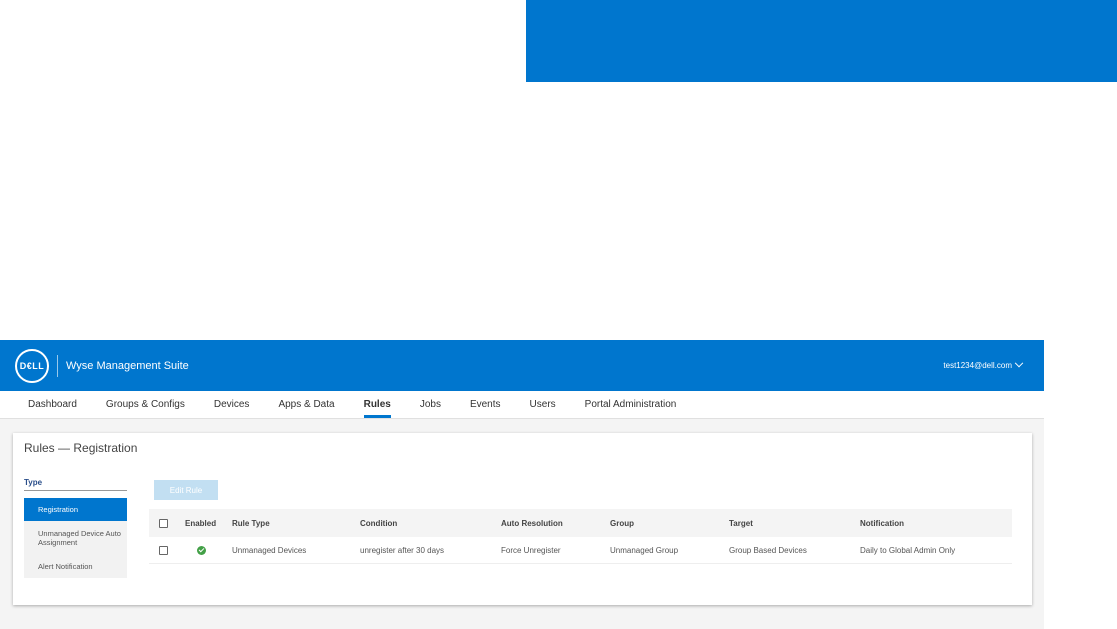 The height and width of the screenshot is (629, 1117). What do you see at coordinates (622, 523) in the screenshot?
I see `header-group: Group` at bounding box center [622, 523].